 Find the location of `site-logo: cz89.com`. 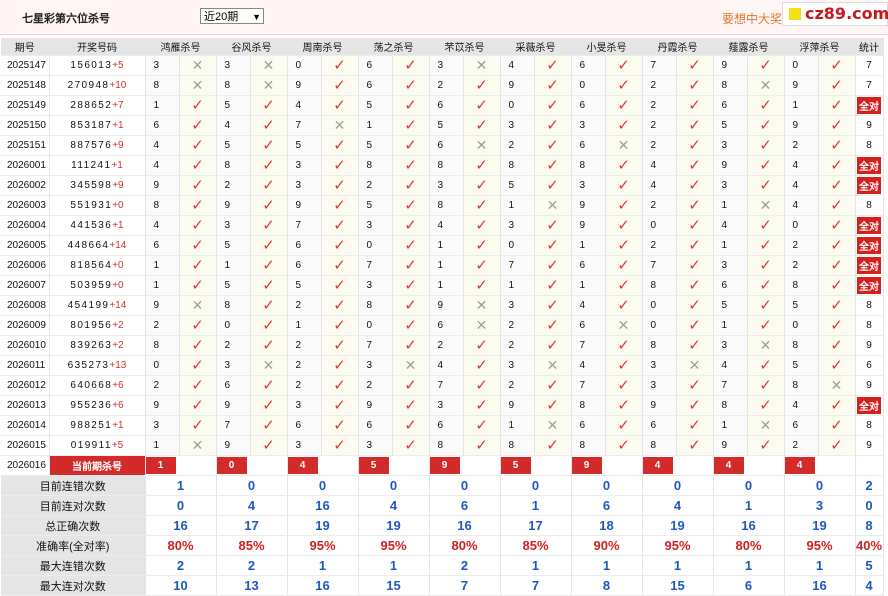

site-logo: cz89.com is located at coordinates (835, 14).